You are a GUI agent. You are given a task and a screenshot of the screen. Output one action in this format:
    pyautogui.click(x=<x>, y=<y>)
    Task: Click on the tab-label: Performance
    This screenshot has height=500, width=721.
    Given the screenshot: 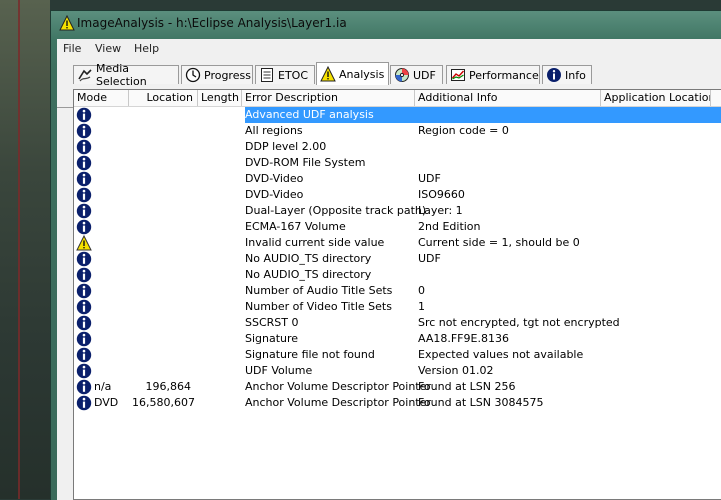 What is the action you would take?
    pyautogui.click(x=504, y=75)
    